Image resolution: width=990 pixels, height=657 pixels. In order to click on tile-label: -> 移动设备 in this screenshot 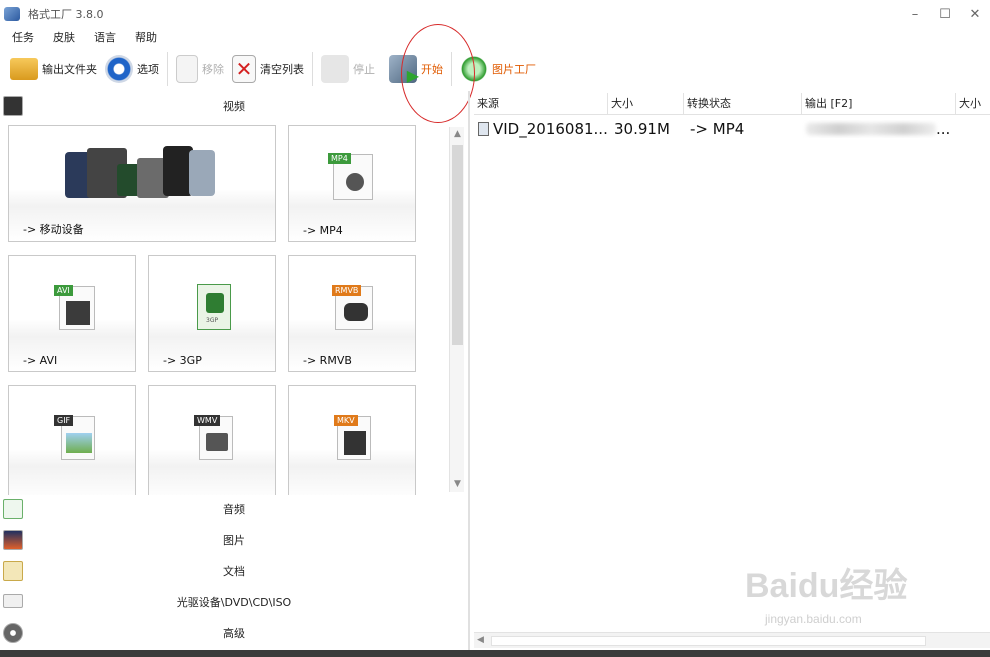, I will do `click(53, 229)`.